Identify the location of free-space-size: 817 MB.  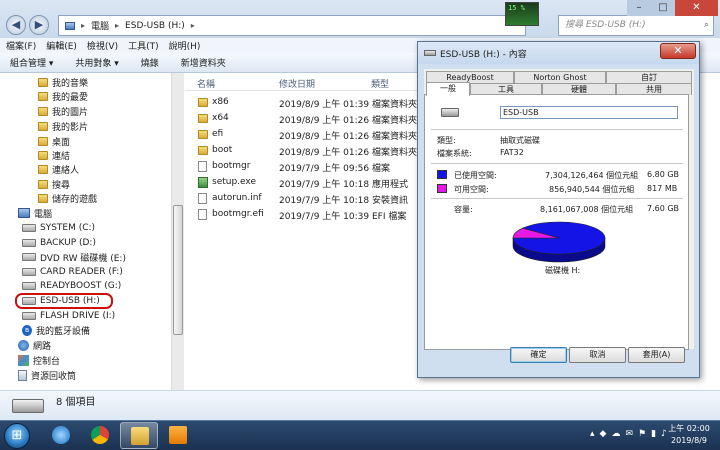
(662, 188).